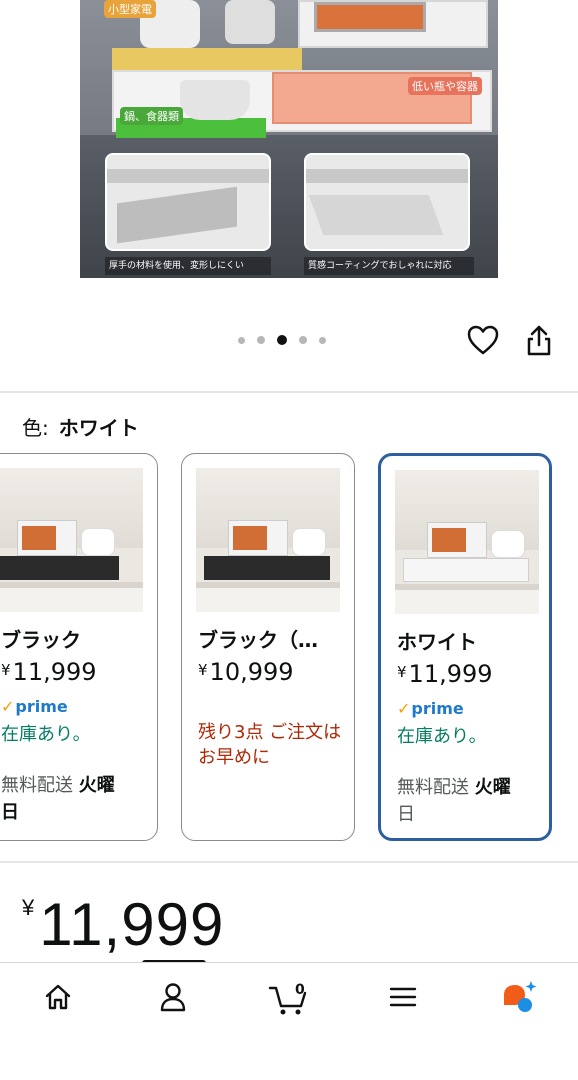  I want to click on variant-name: ホワイト, so click(437, 642).